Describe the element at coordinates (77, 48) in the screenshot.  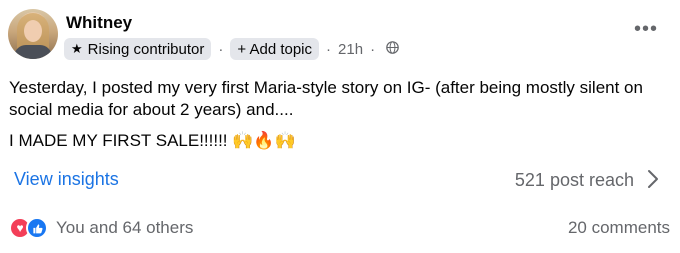
I see `star-icon: ★` at that location.